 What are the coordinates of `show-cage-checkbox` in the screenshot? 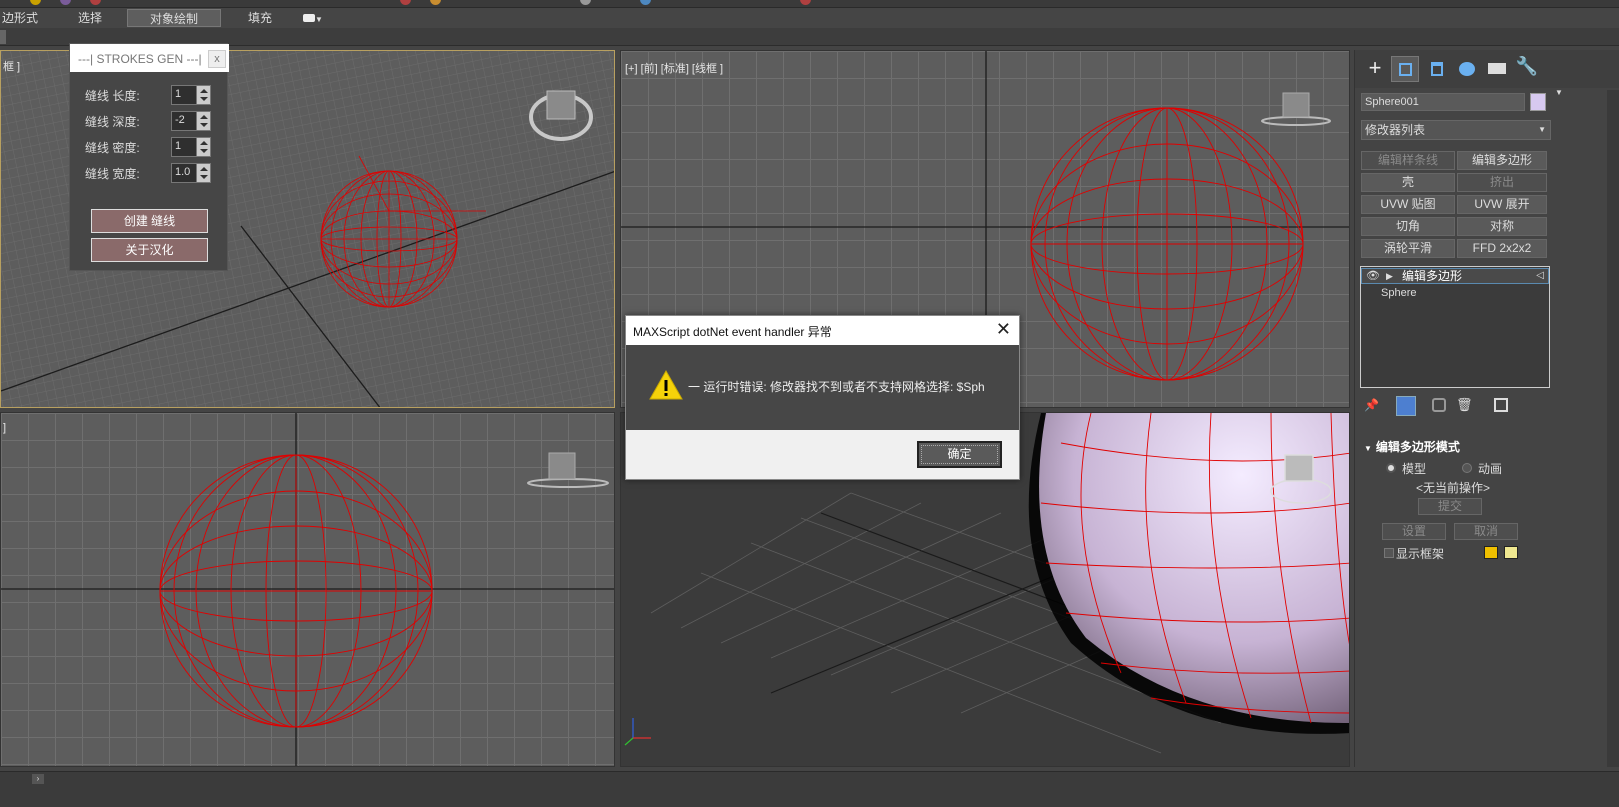 It's located at (1389, 553).